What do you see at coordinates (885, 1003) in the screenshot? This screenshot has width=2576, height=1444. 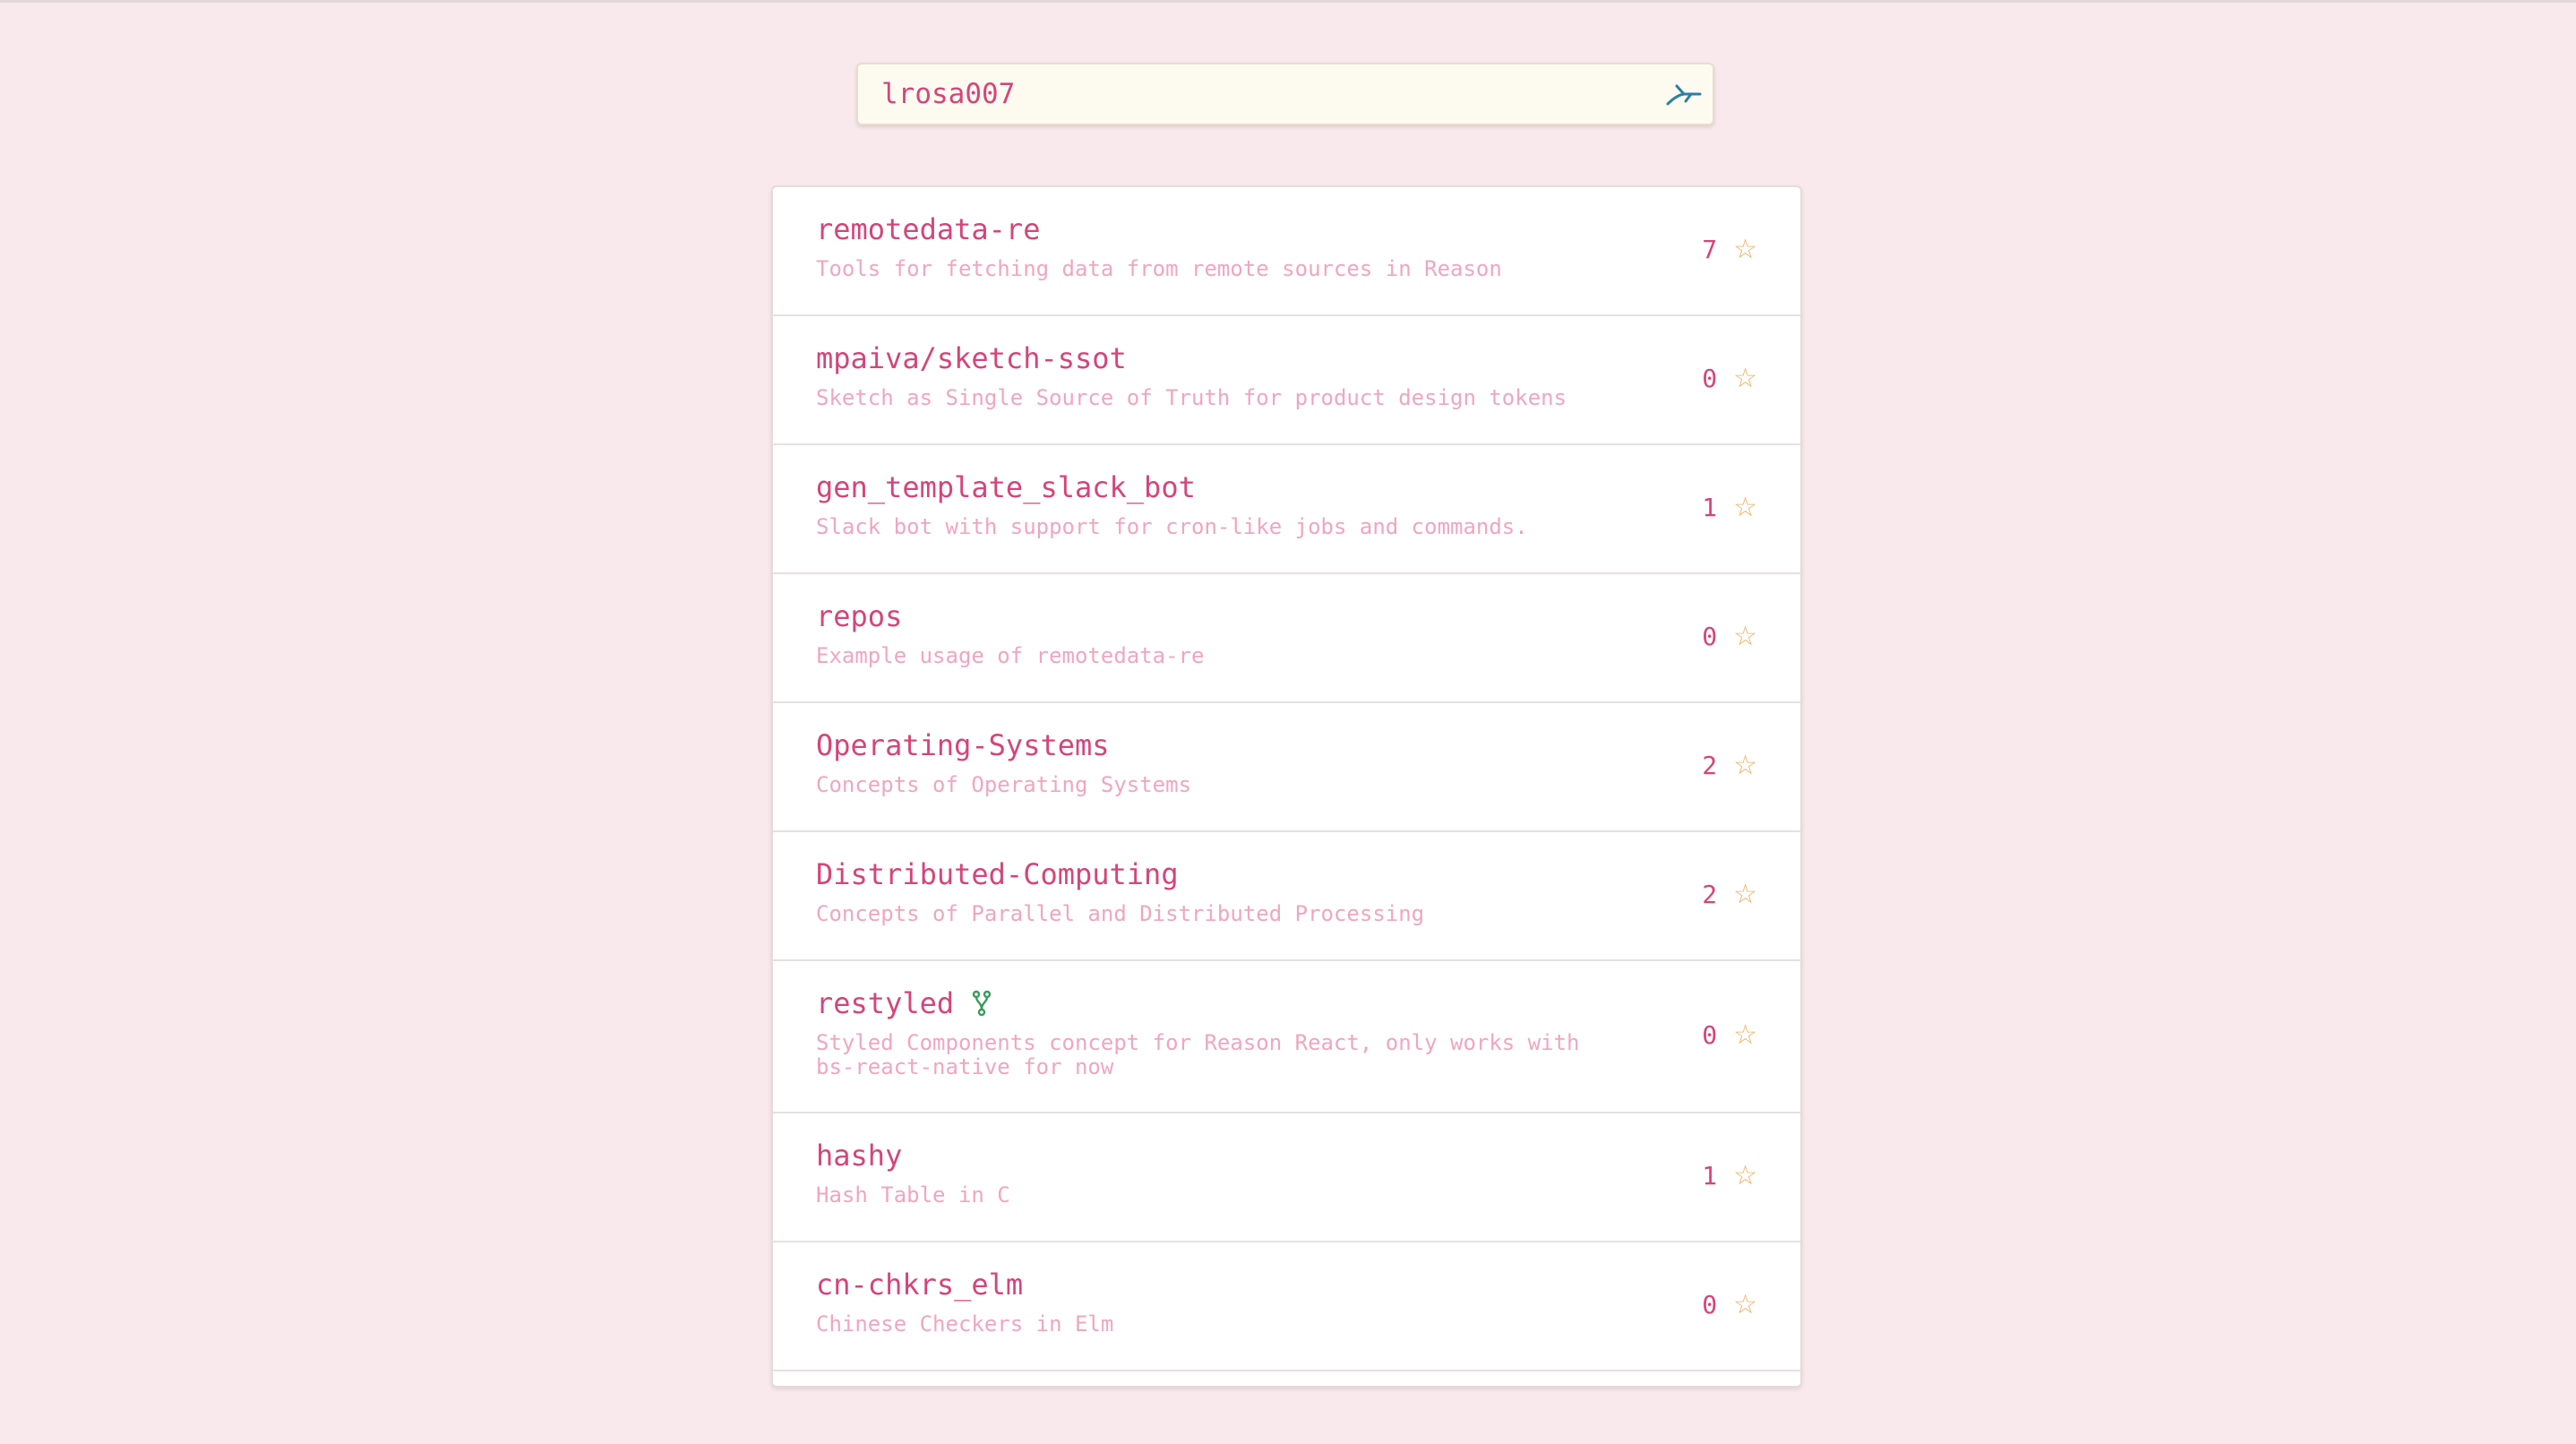 I see `repo-name-text: restyled` at bounding box center [885, 1003].